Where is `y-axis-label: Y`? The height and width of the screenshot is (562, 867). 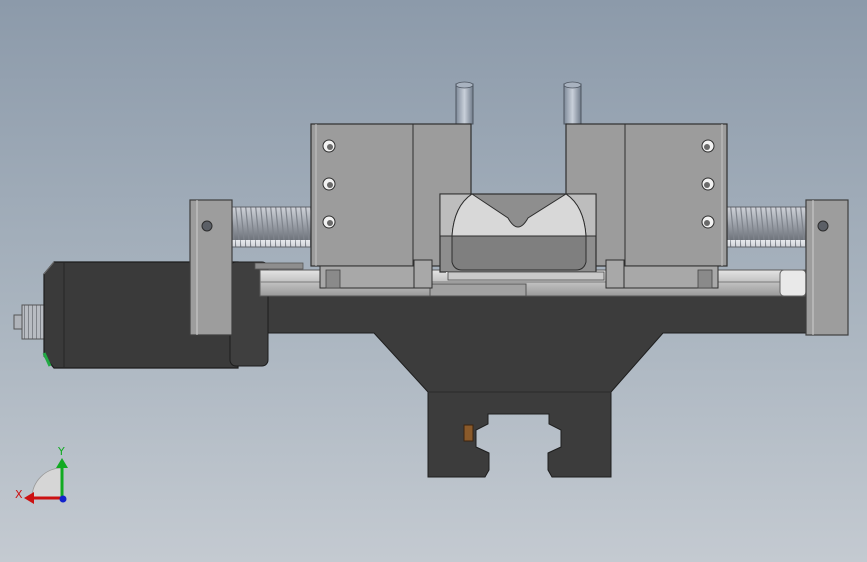 y-axis-label: Y is located at coordinates (61, 451).